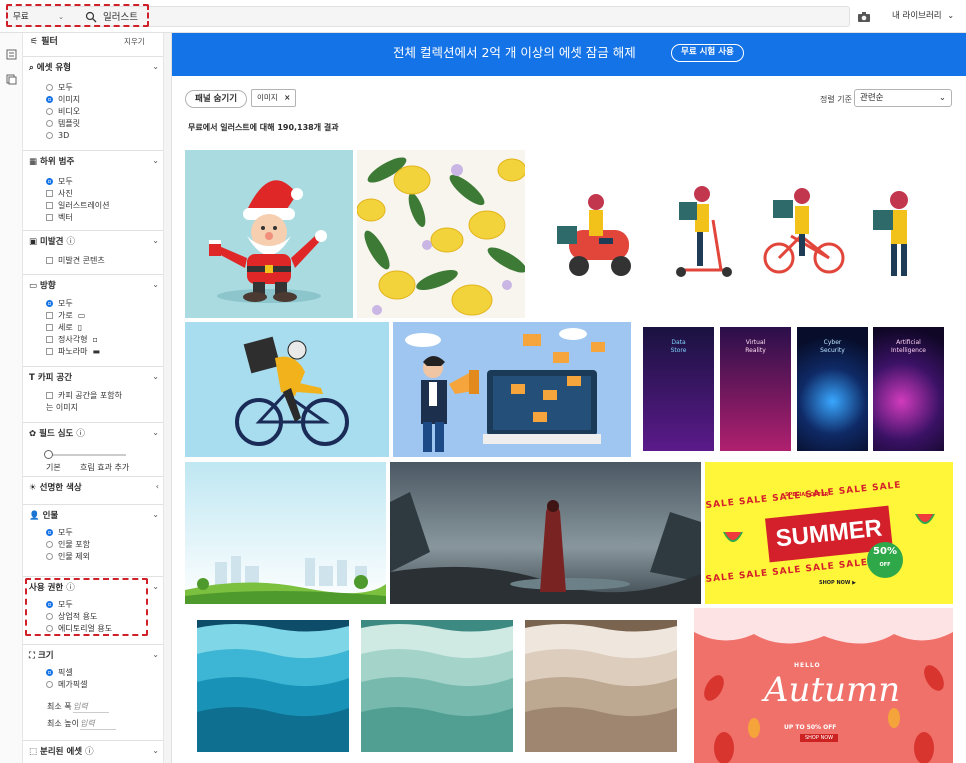 This screenshot has height=763, width=966. What do you see at coordinates (134, 42) in the screenshot?
I see `clear-filters-button: 지우기` at bounding box center [134, 42].